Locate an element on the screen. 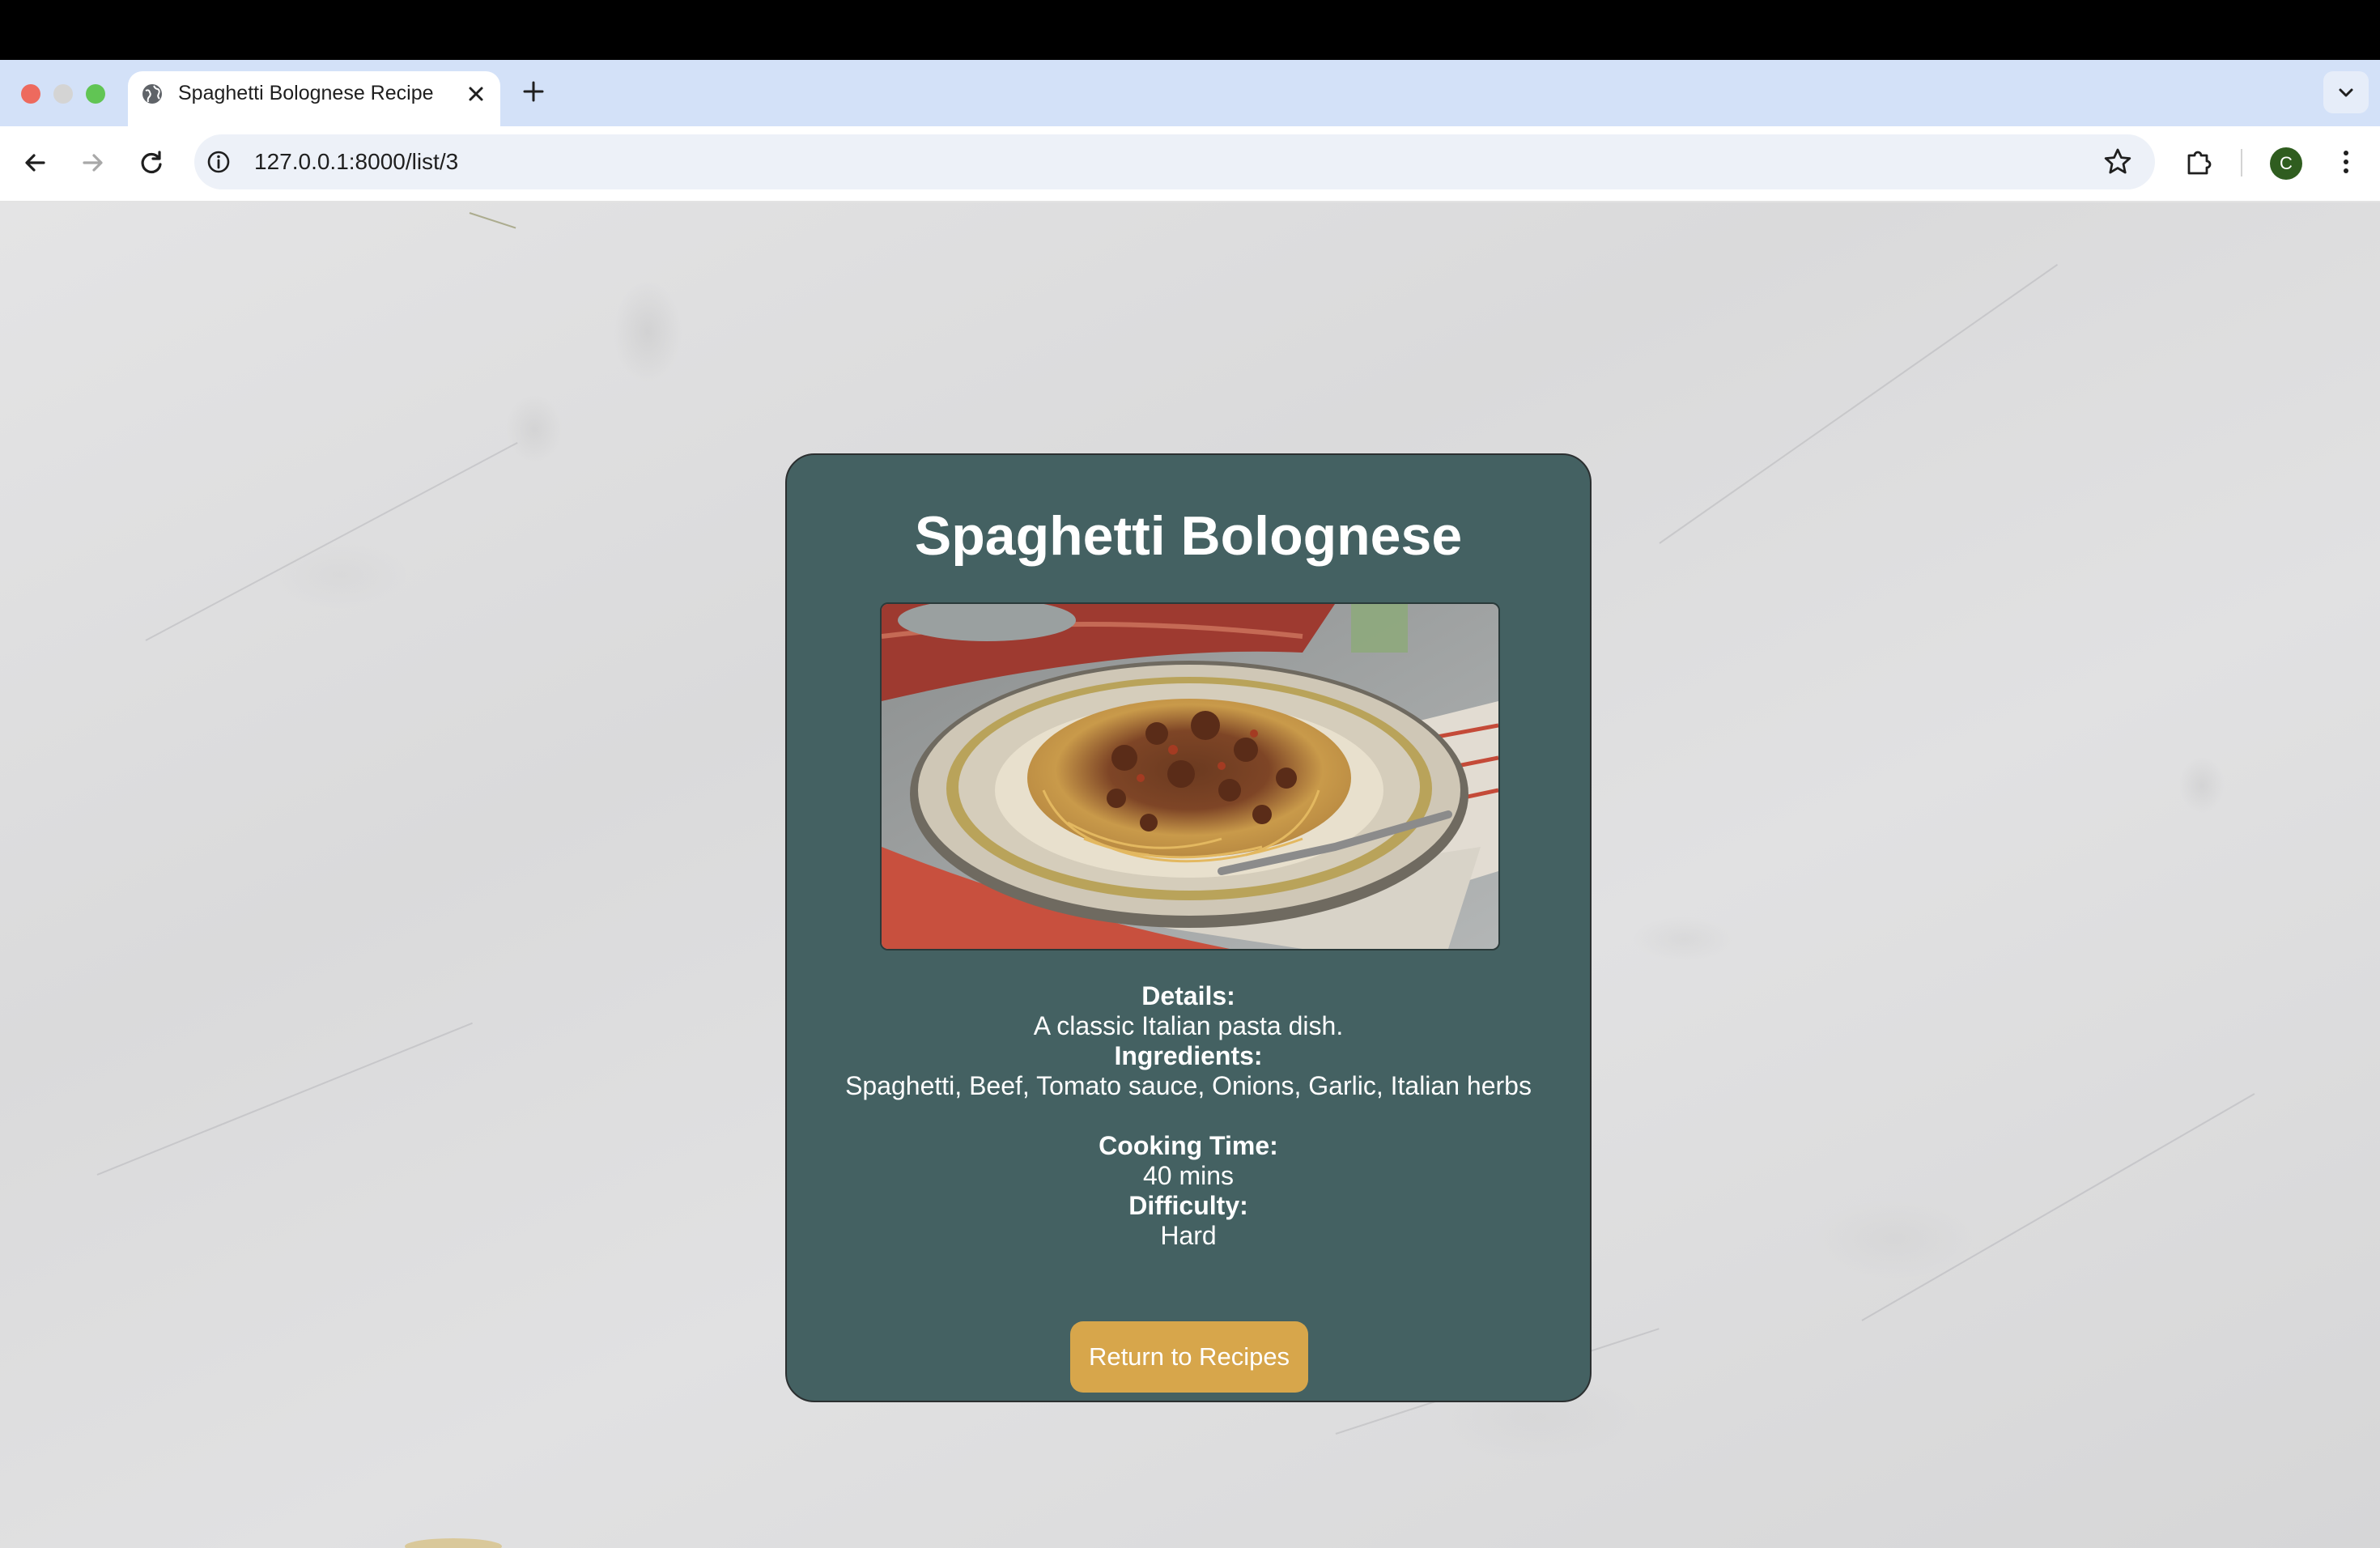 This screenshot has height=1548, width=2380. maximize-window-button is located at coordinates (95, 94).